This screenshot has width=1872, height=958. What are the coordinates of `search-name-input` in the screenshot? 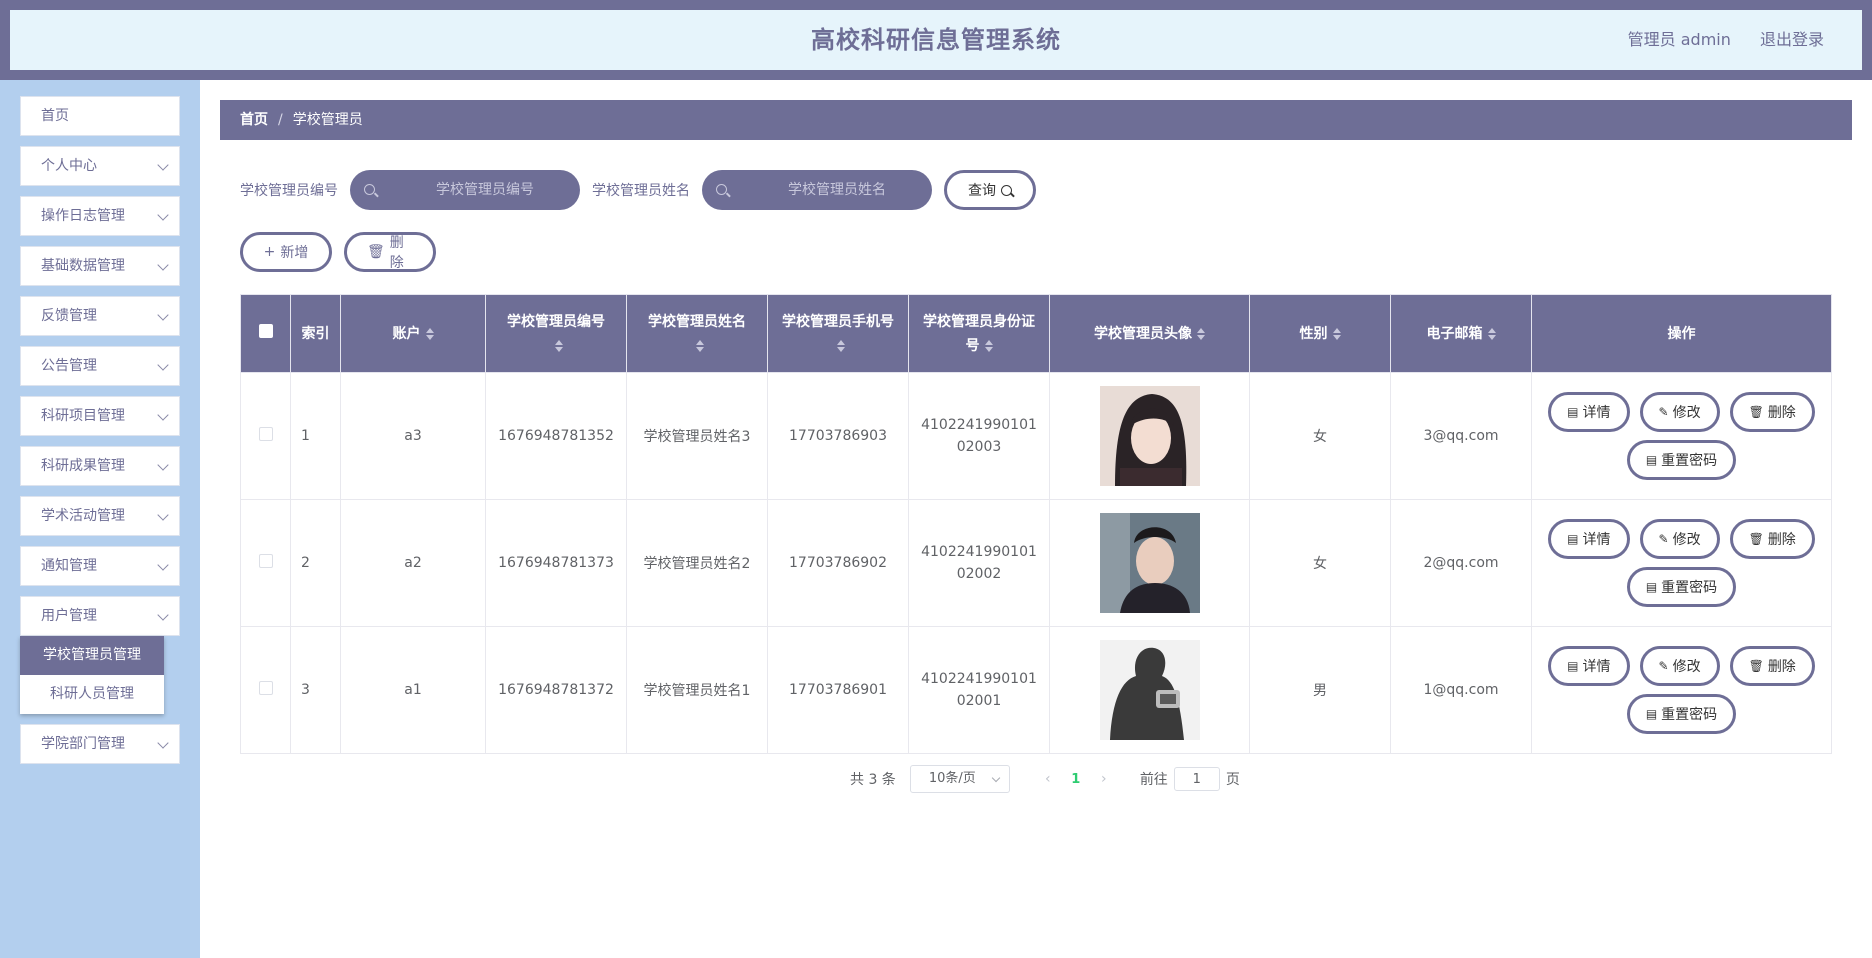 It's located at (817, 190).